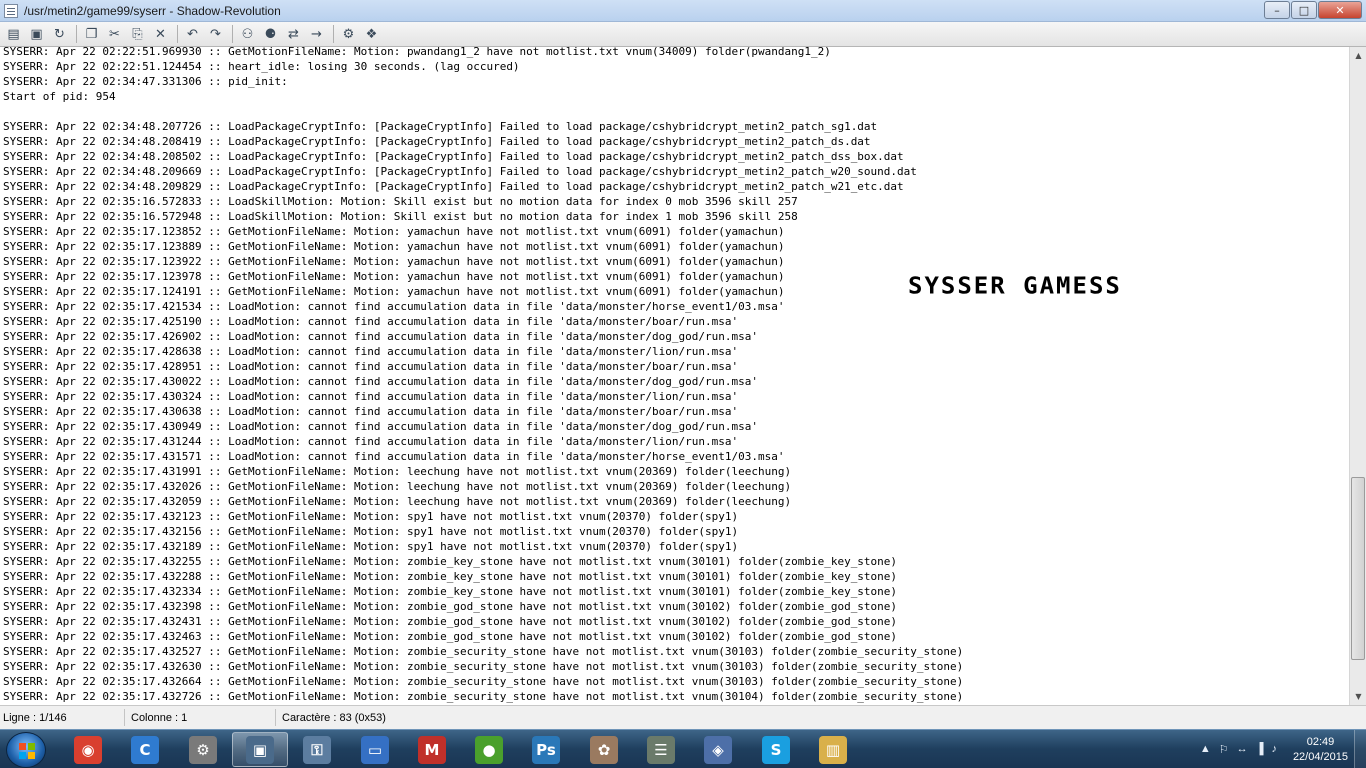 The image size is (1366, 768). Describe the element at coordinates (59, 96) in the screenshot. I see `log-line: Start of pid: 954` at that location.